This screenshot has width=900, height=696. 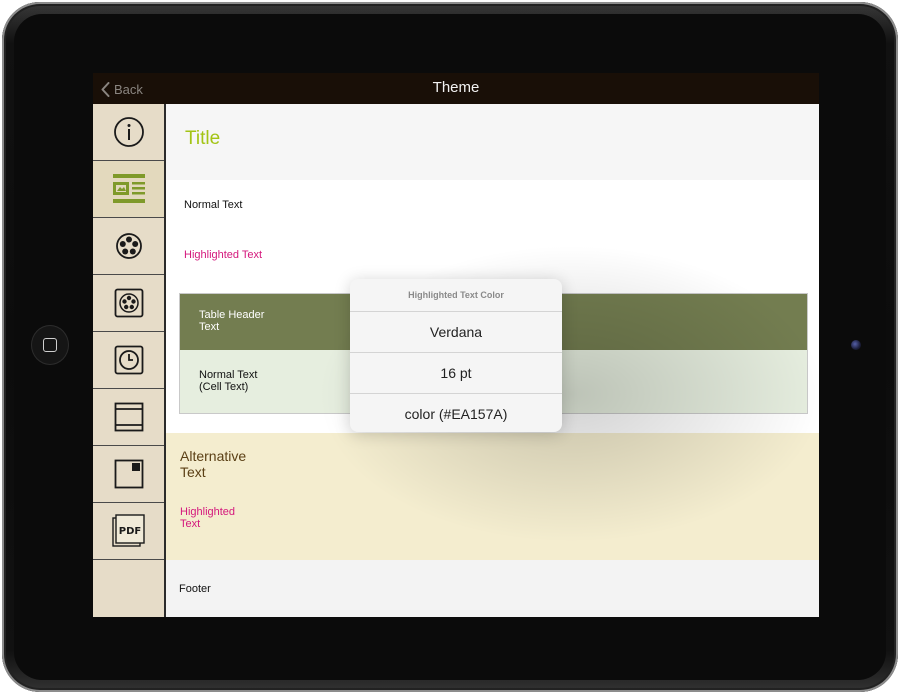 What do you see at coordinates (203, 138) in the screenshot?
I see `preview-title: Title` at bounding box center [203, 138].